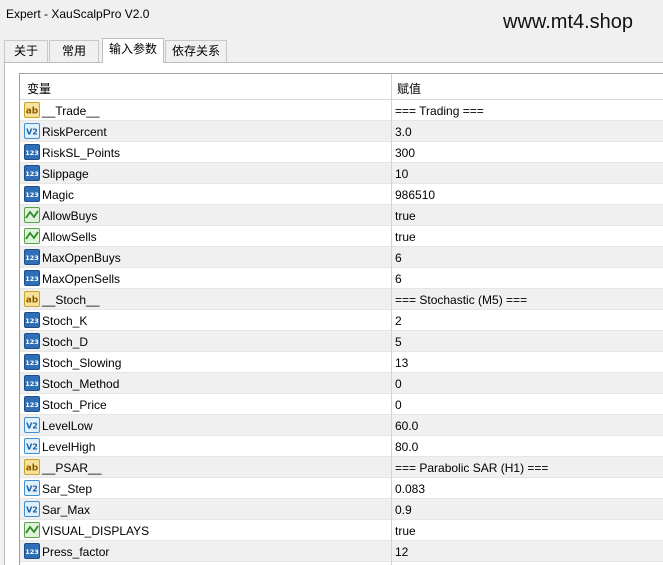 The width and height of the screenshot is (663, 565). Describe the element at coordinates (409, 88) in the screenshot. I see `column-header-value: 赋值` at that location.